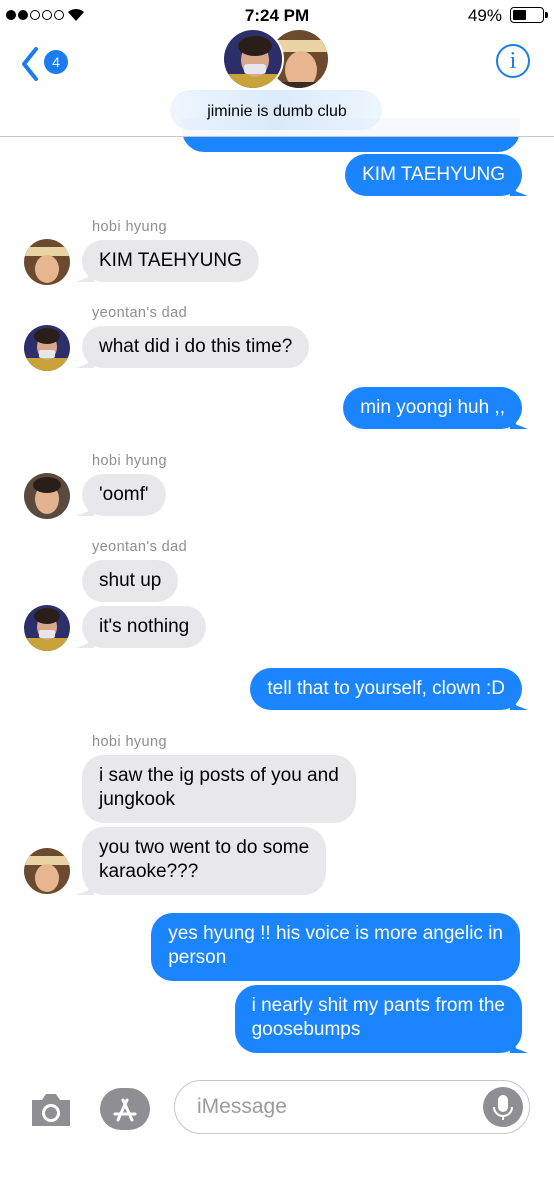  I want to click on message-line: karaoke???, so click(149, 871).